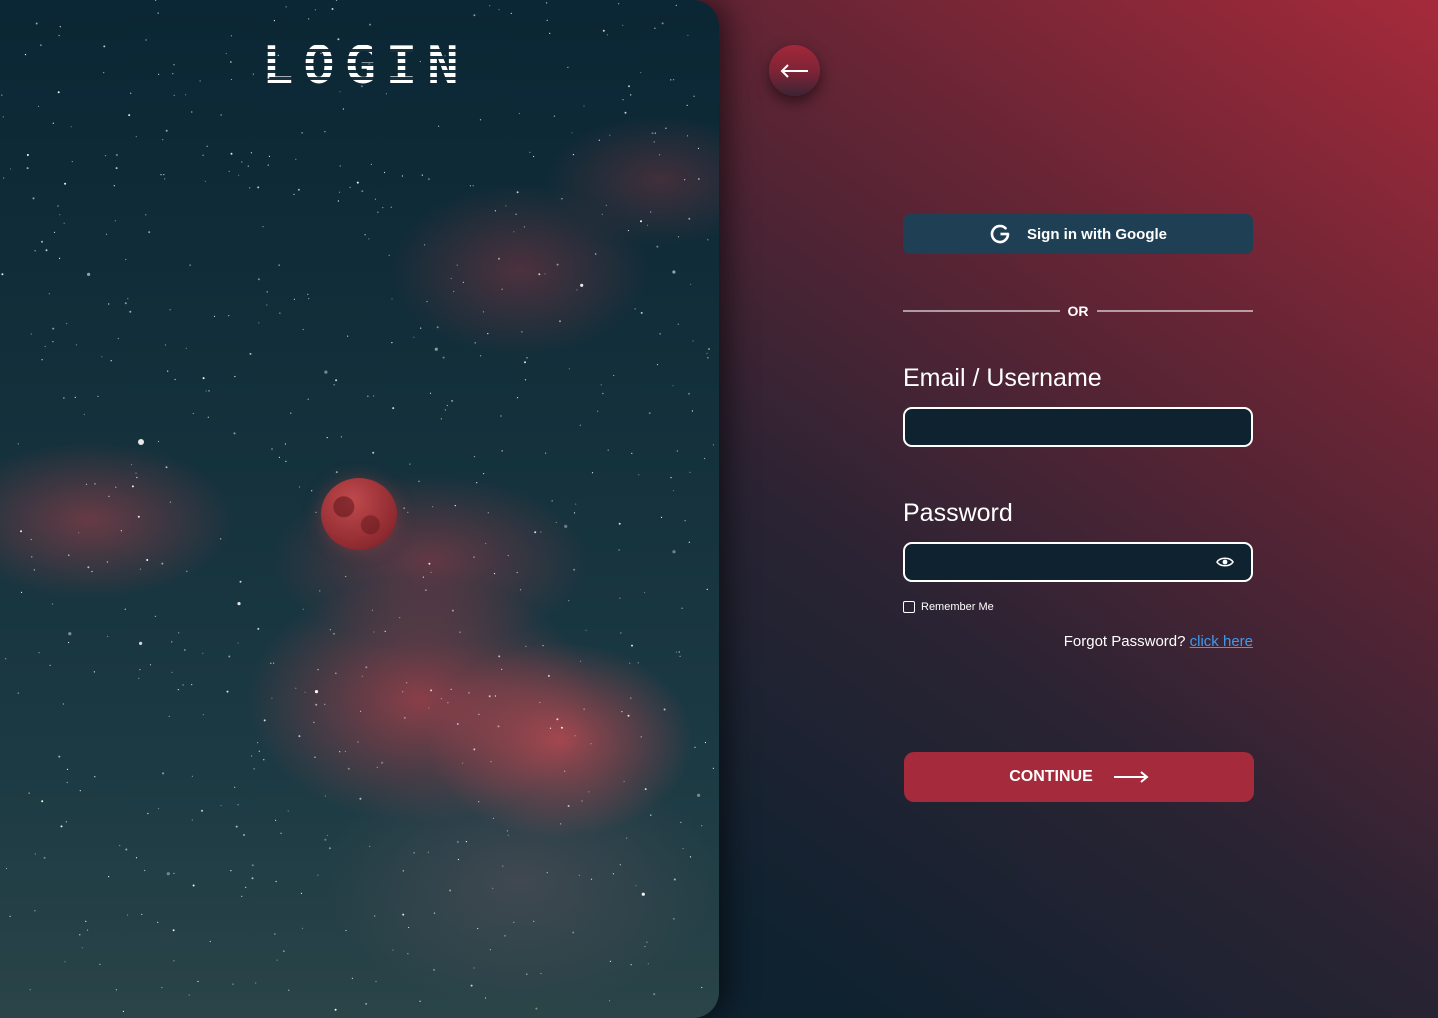  I want to click on remember-me-label: Remember Me, so click(957, 607).